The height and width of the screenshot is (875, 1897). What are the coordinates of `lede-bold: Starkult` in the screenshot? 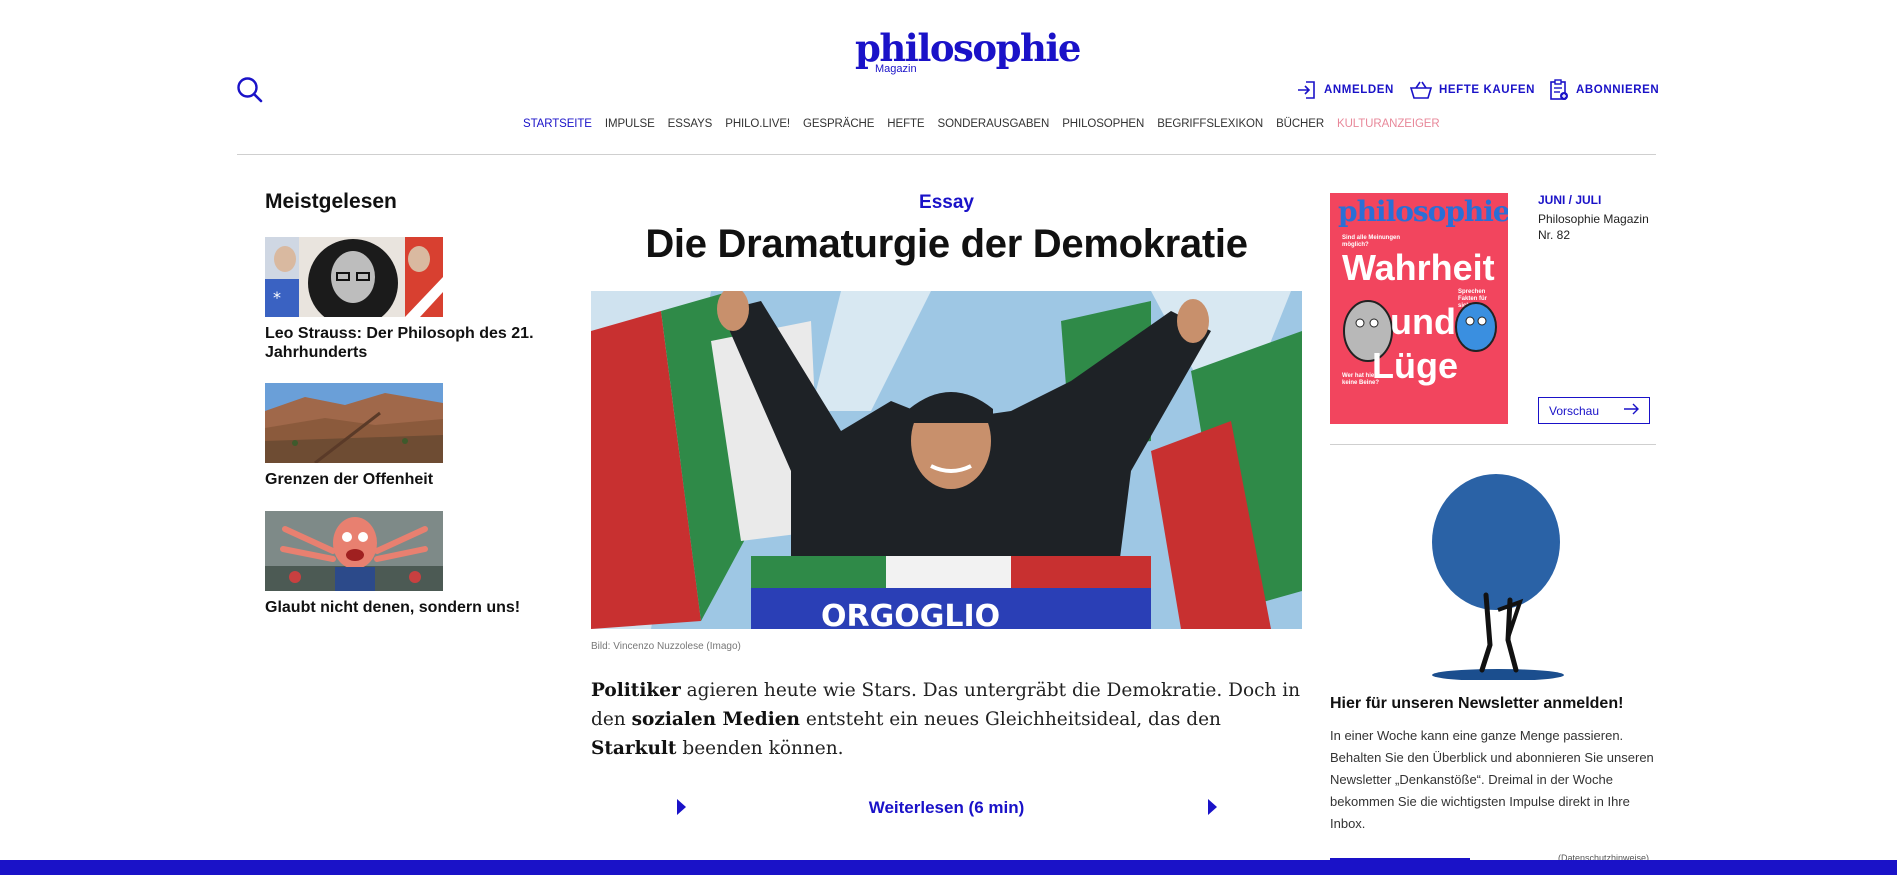 It's located at (634, 748).